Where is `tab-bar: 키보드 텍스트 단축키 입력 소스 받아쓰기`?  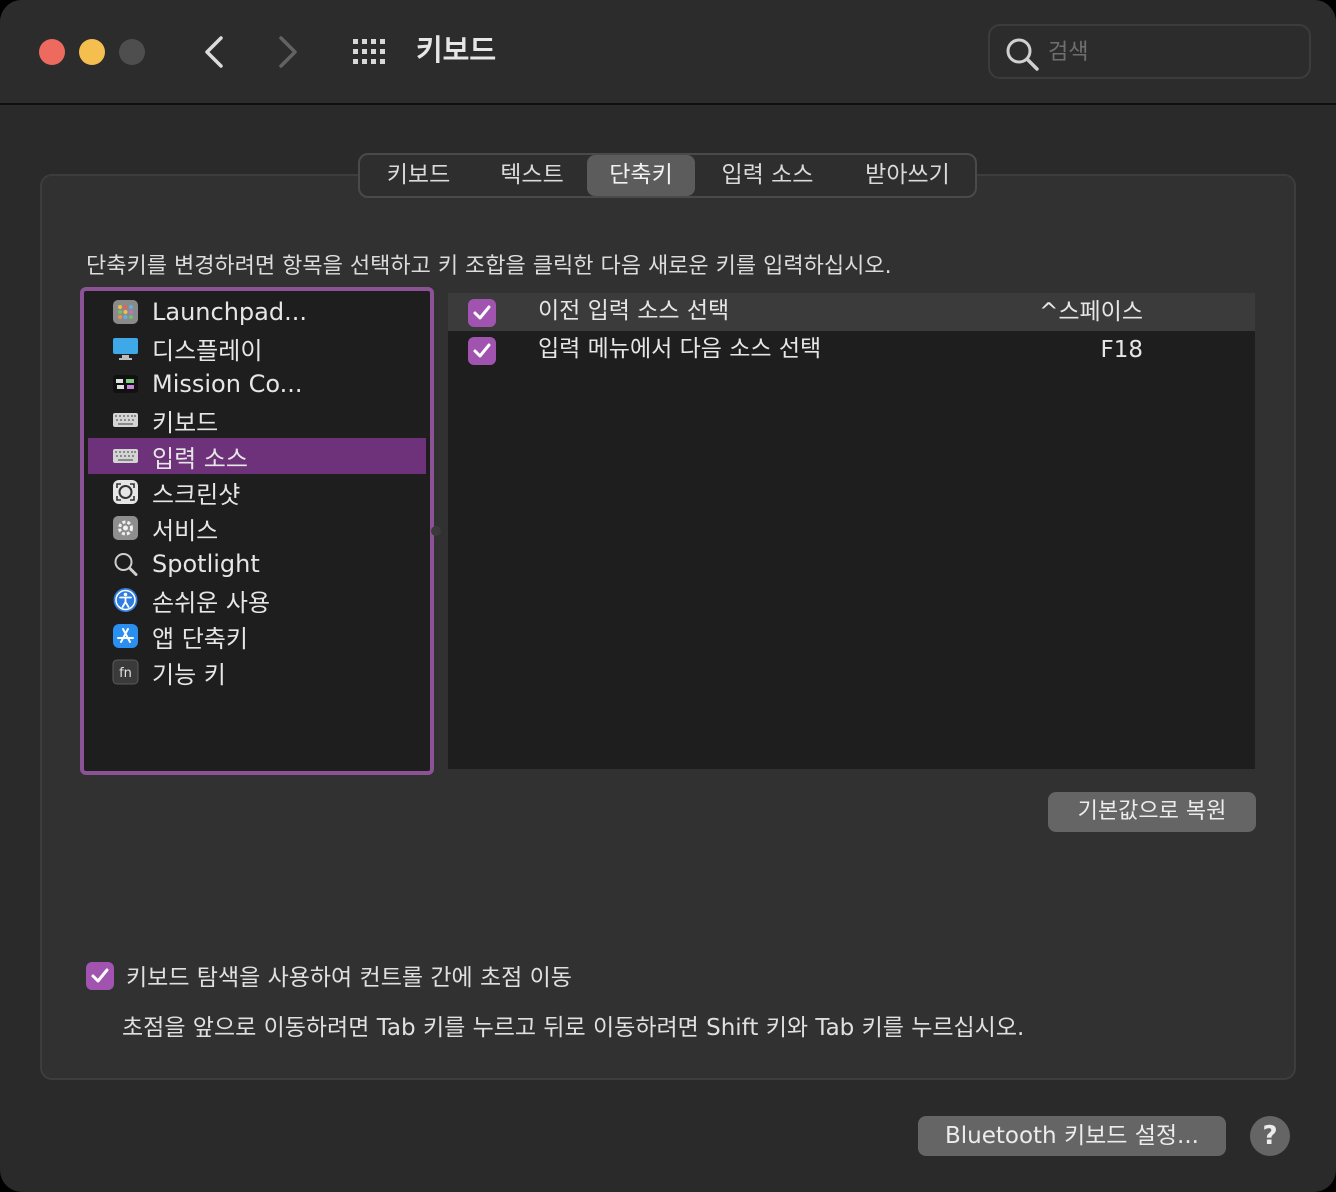
tab-bar: 키보드 텍스트 단축키 입력 소스 받아쓰기 is located at coordinates (667, 175).